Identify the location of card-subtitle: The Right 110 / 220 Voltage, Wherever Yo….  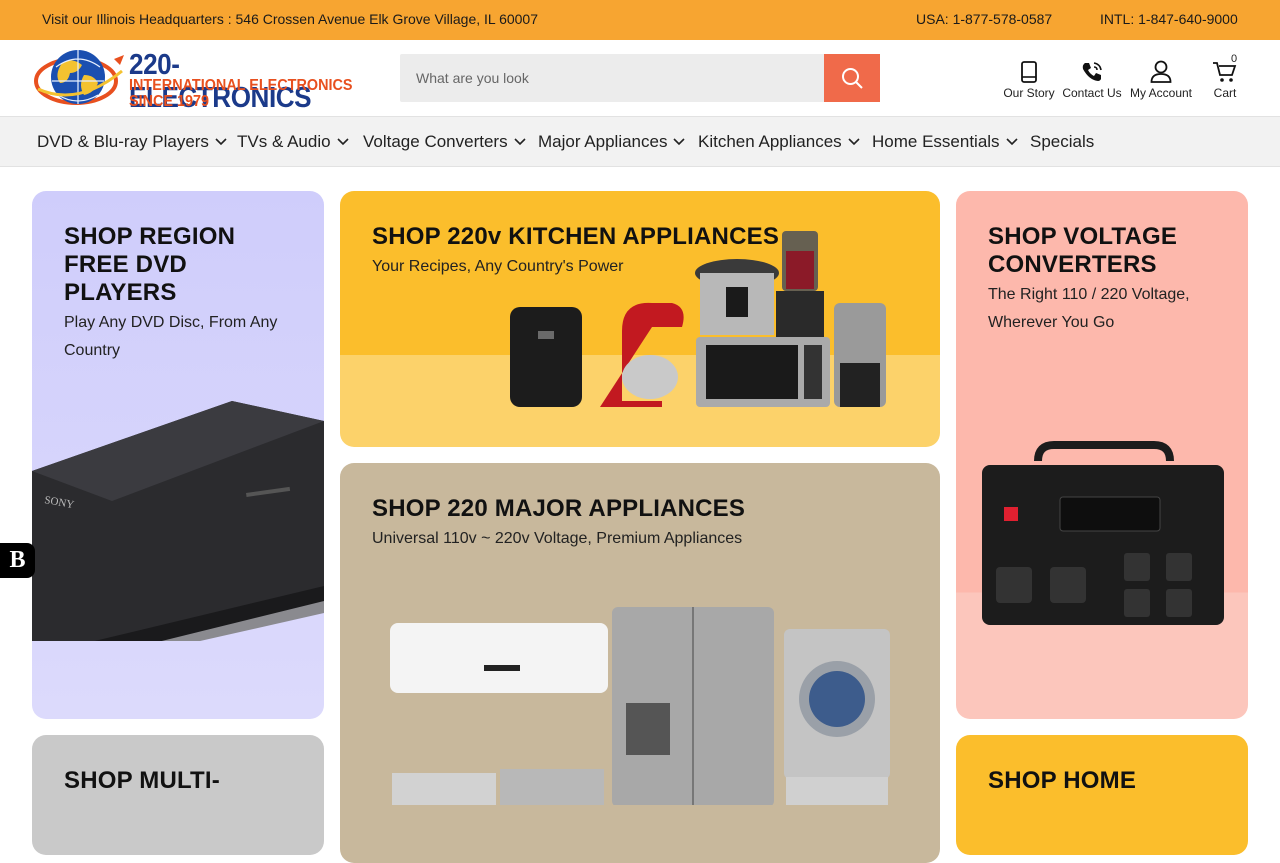
(1089, 308).